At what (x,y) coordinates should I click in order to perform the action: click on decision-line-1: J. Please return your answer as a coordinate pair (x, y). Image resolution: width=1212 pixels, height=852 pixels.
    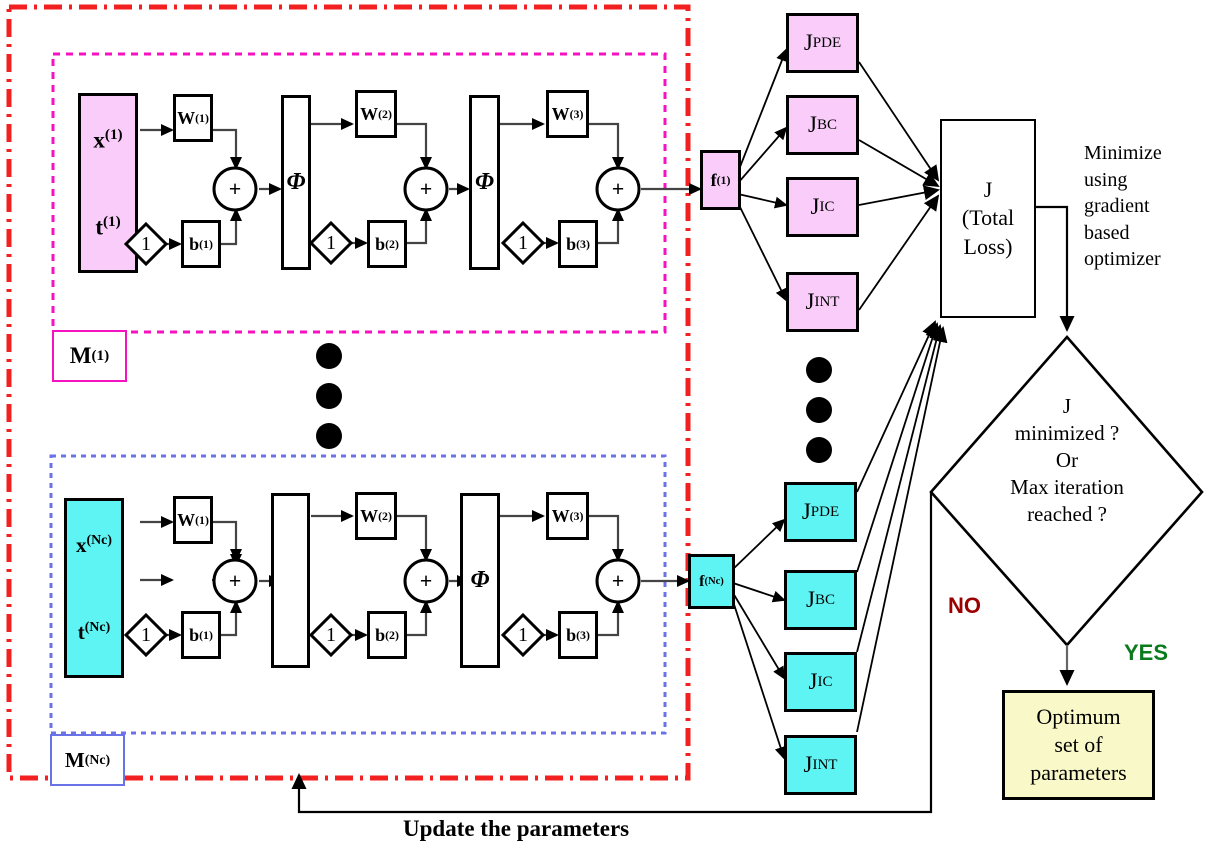
    Looking at the image, I should click on (1067, 406).